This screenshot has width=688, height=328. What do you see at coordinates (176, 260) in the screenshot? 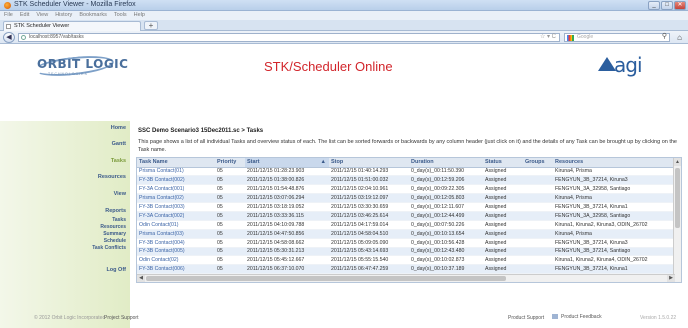
I see `cell-task-name: Odin Contact(02)` at bounding box center [176, 260].